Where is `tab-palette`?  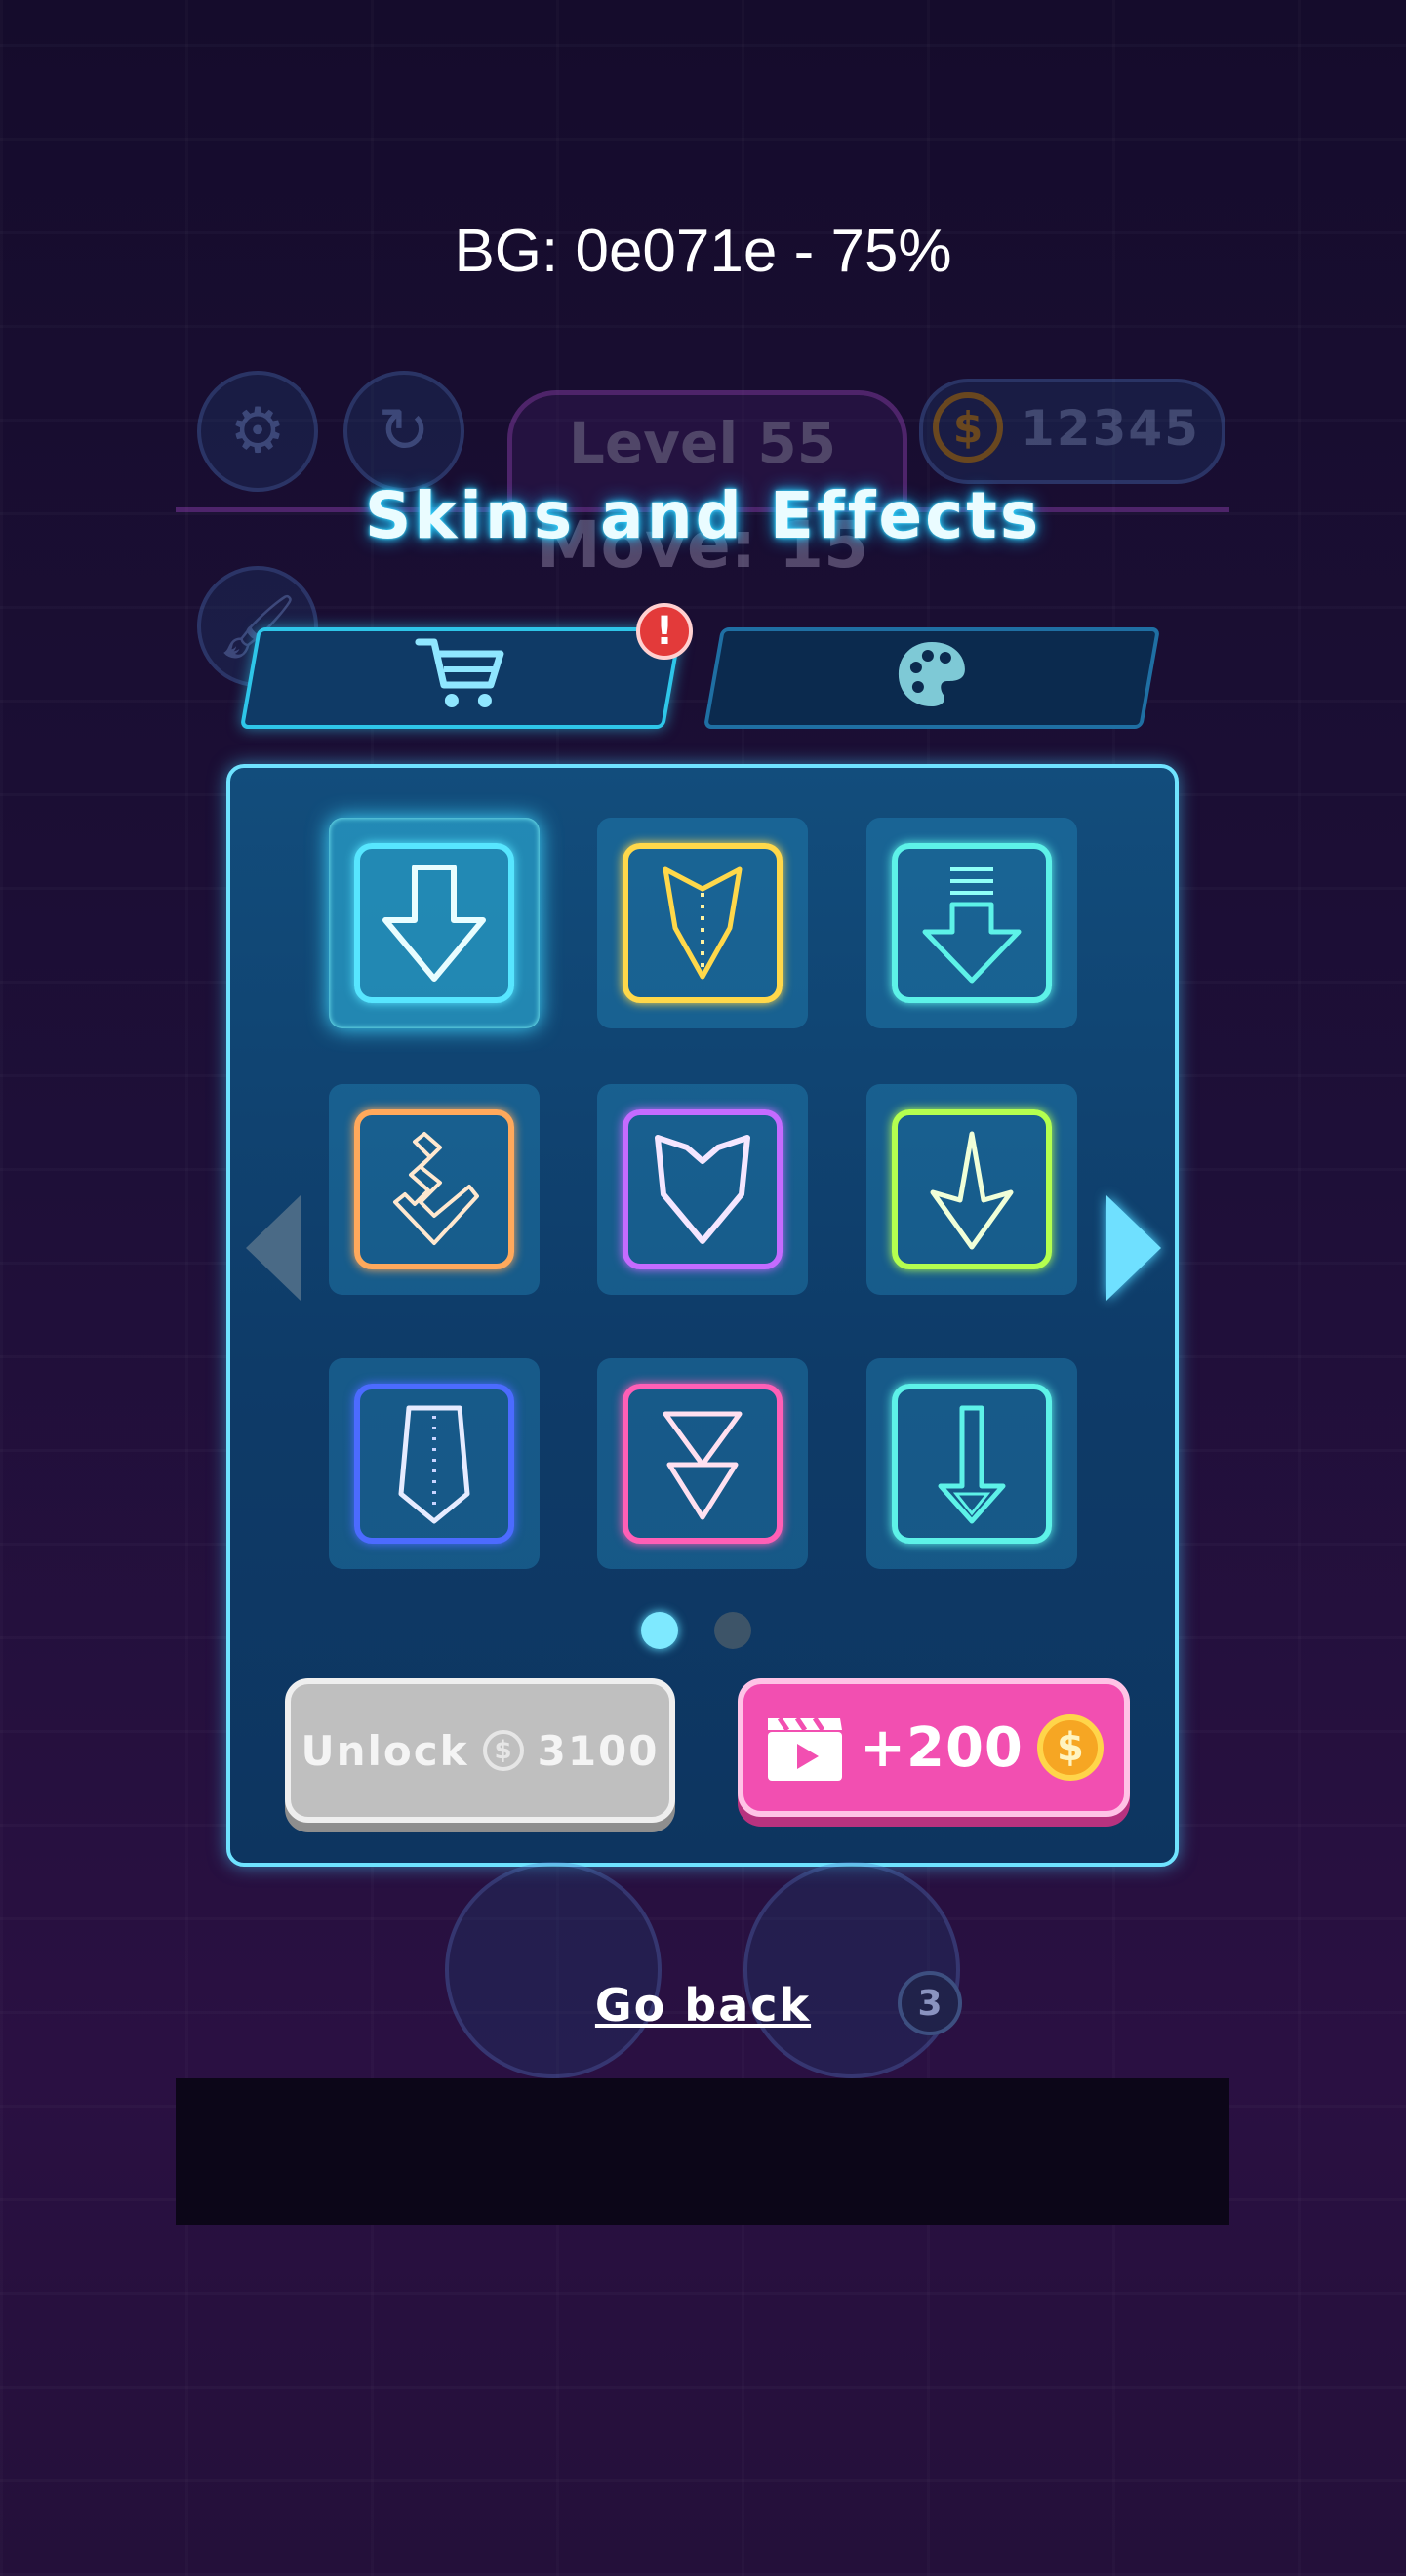
tab-palette is located at coordinates (932, 678).